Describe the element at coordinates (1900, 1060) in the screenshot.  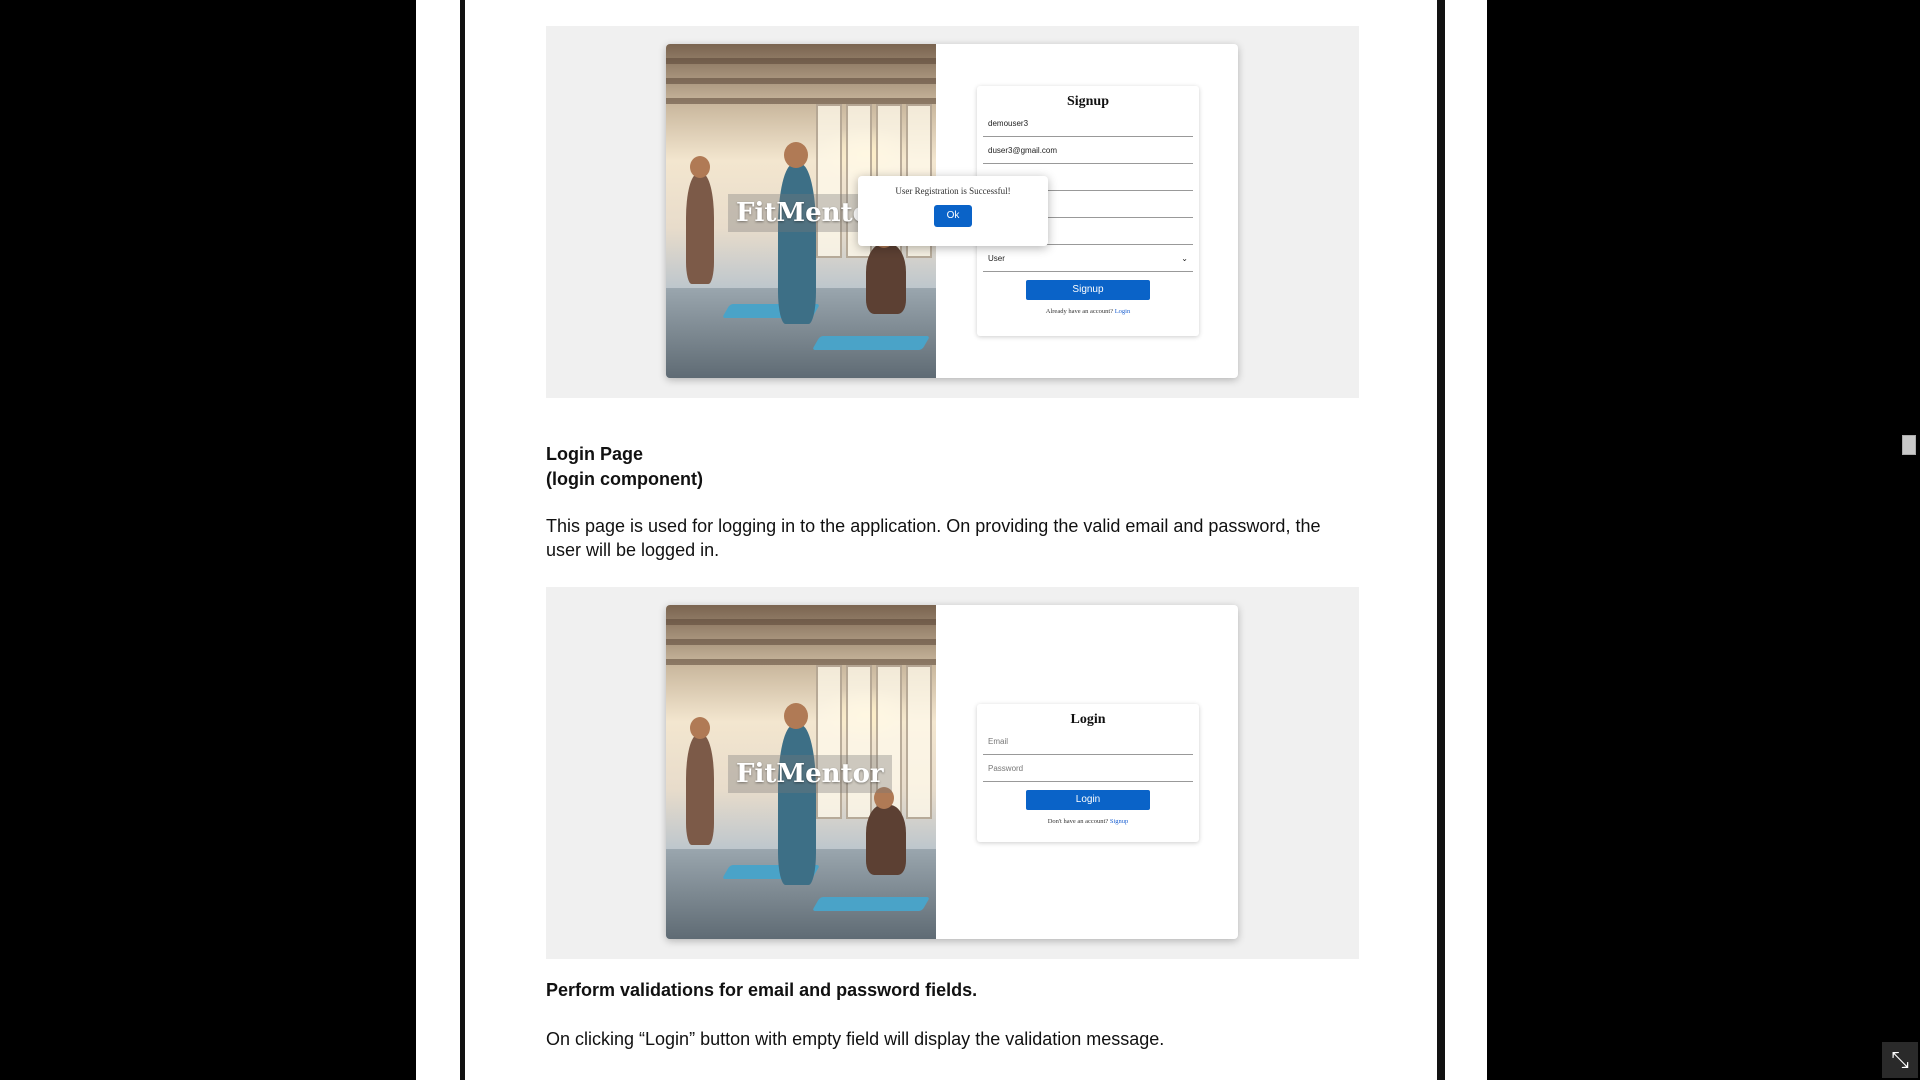
I see `exit-fullscreen-icon: ⤡` at that location.